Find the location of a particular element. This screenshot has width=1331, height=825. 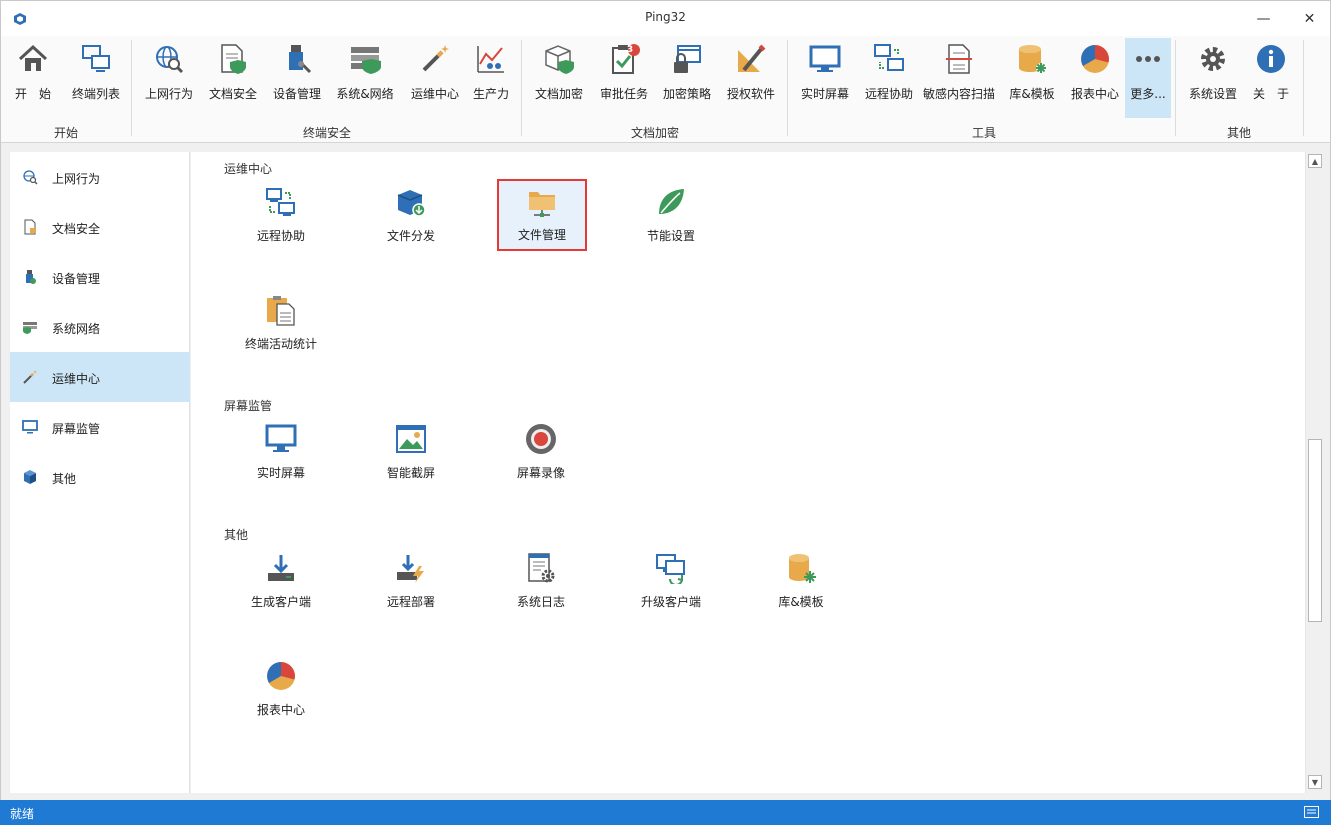

box-shield-icon is located at coordinates (559, 59).